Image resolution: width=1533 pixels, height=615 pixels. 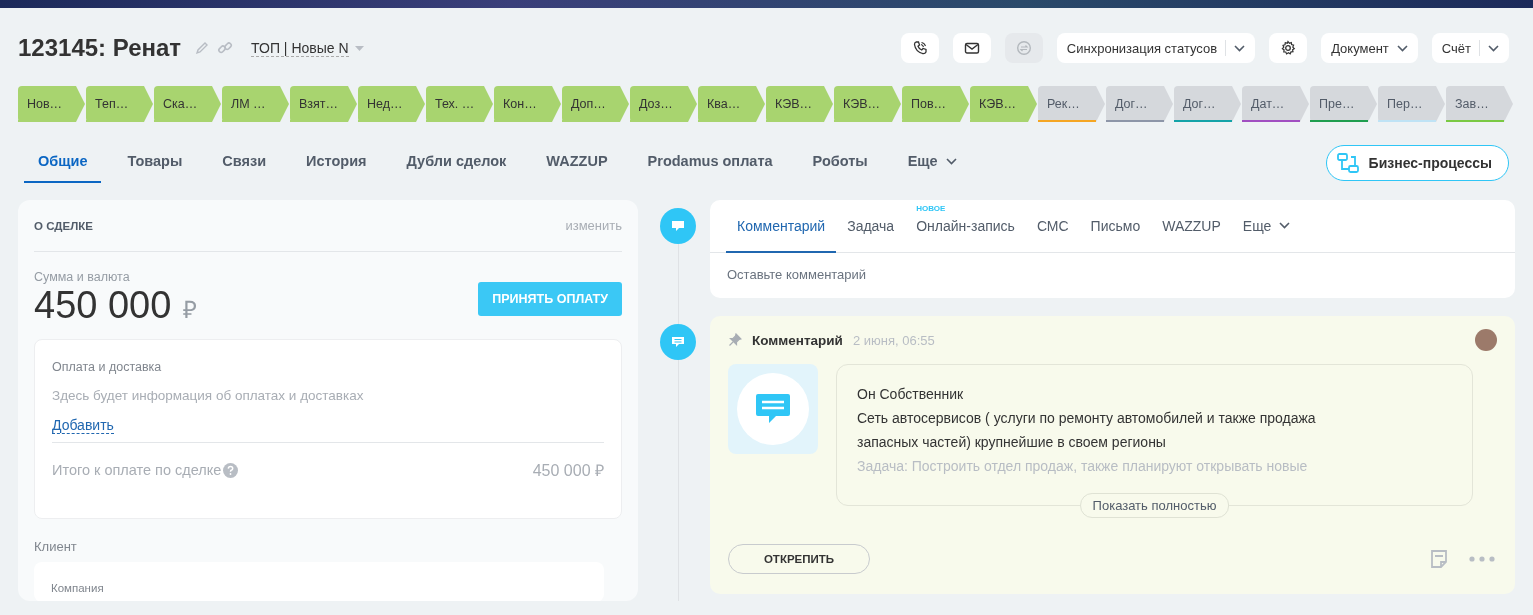 What do you see at coordinates (1083, 466) in the screenshot?
I see `comment-line: Задача: Построить отдел продаж, также планируют открывать новые` at bounding box center [1083, 466].